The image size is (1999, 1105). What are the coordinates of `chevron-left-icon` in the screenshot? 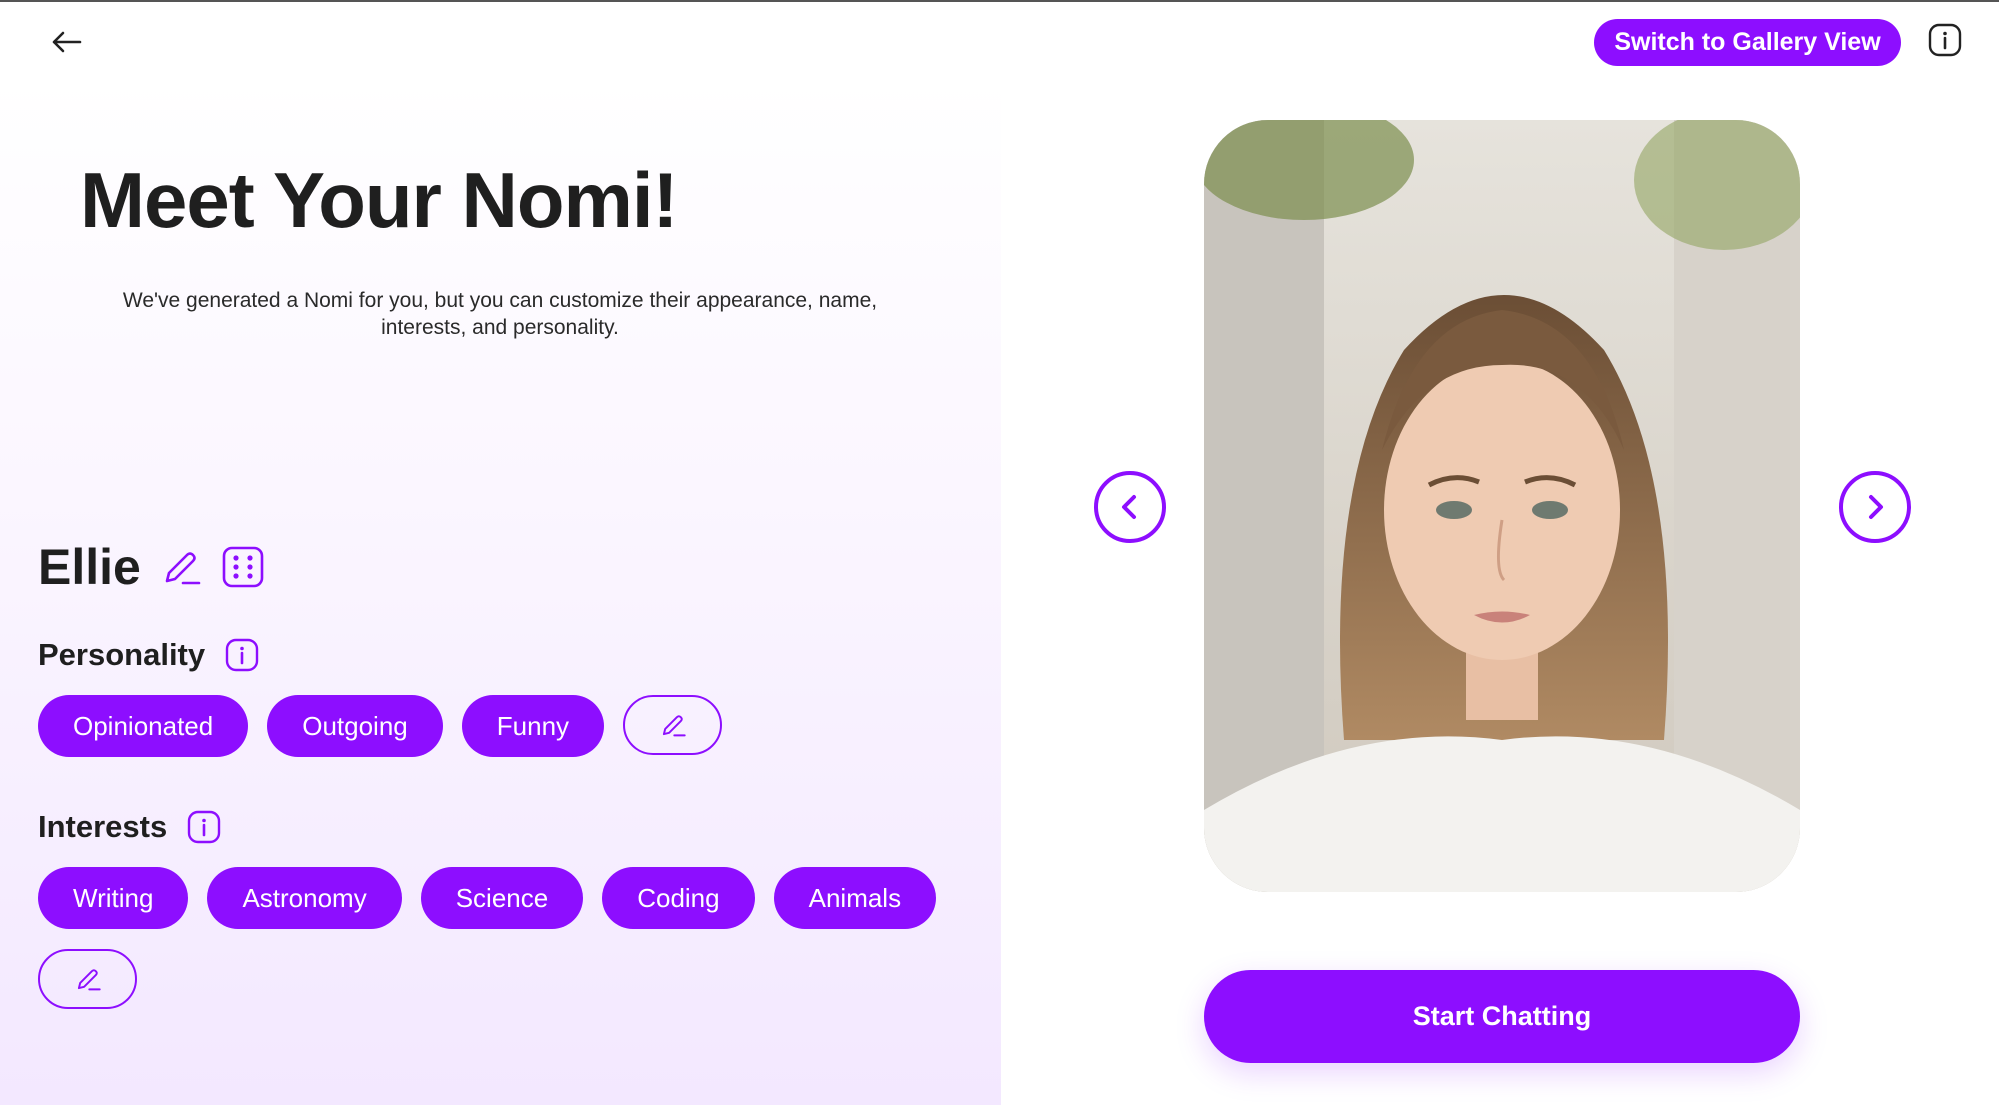 It's located at (1129, 507).